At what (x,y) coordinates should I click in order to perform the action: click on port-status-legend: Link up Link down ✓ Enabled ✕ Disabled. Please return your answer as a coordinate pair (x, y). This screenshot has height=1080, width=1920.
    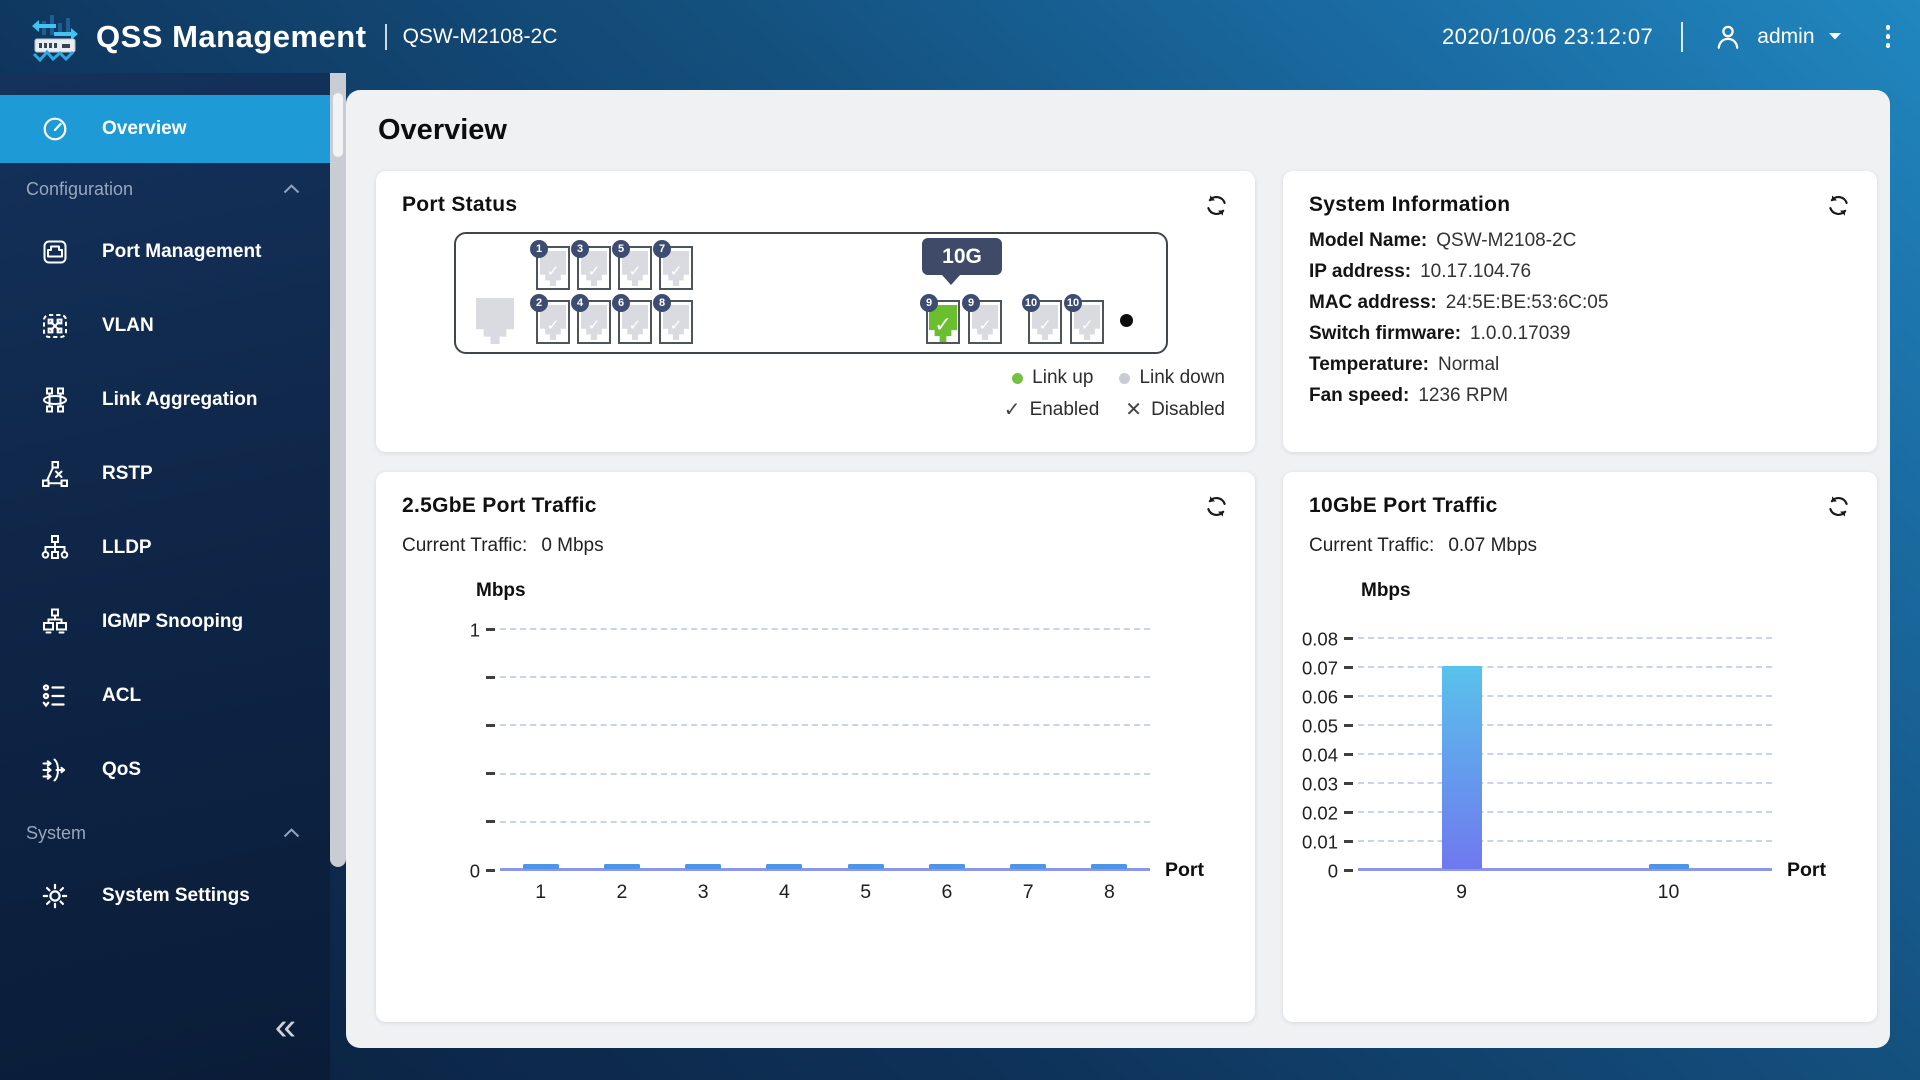
    Looking at the image, I should click on (815, 394).